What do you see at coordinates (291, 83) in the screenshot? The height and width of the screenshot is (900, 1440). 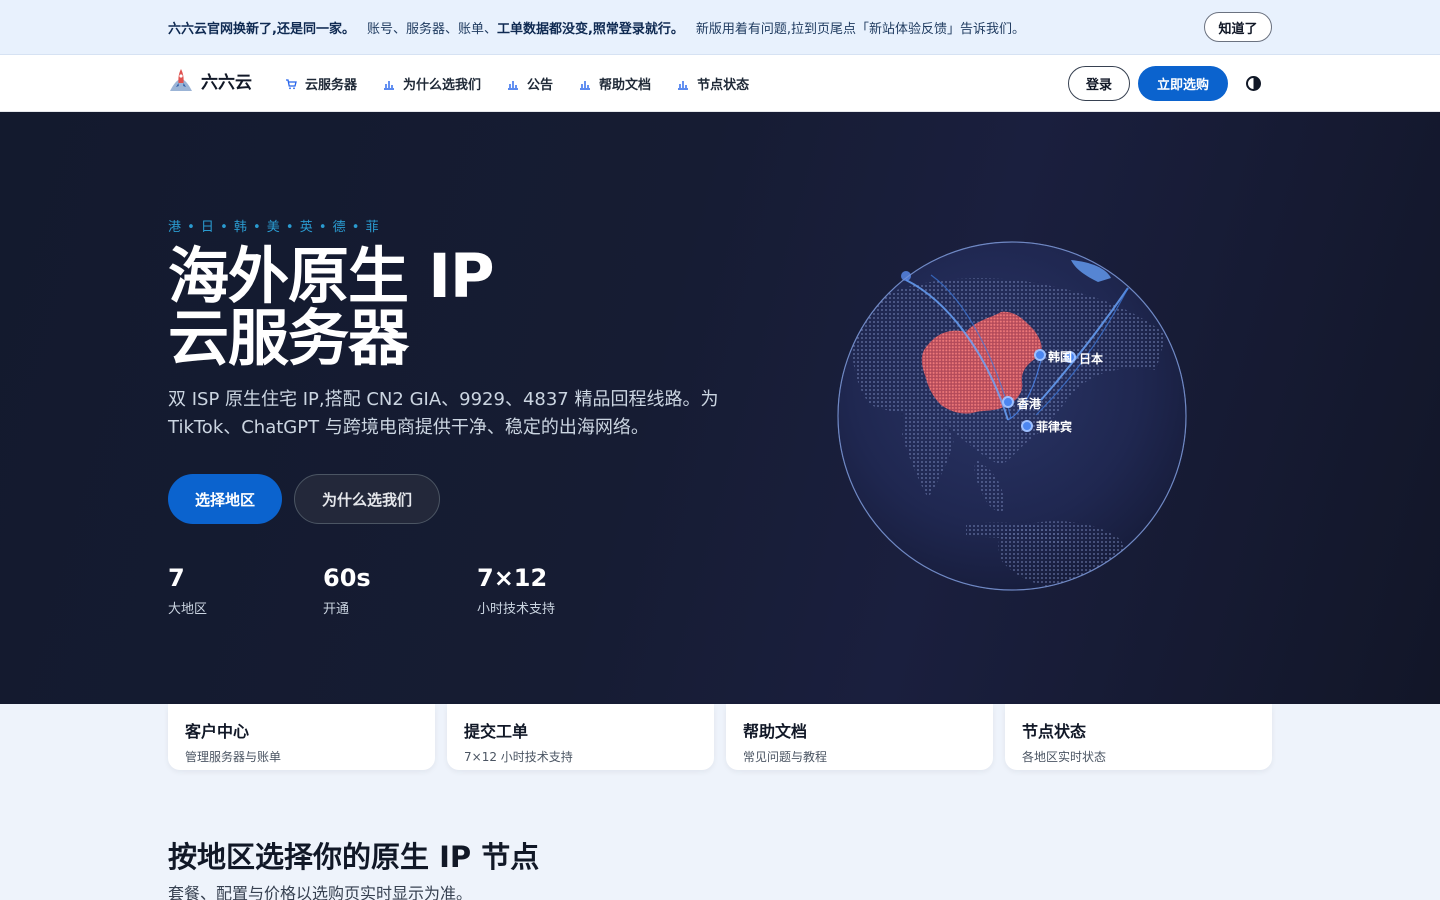 I see `cart-icon` at bounding box center [291, 83].